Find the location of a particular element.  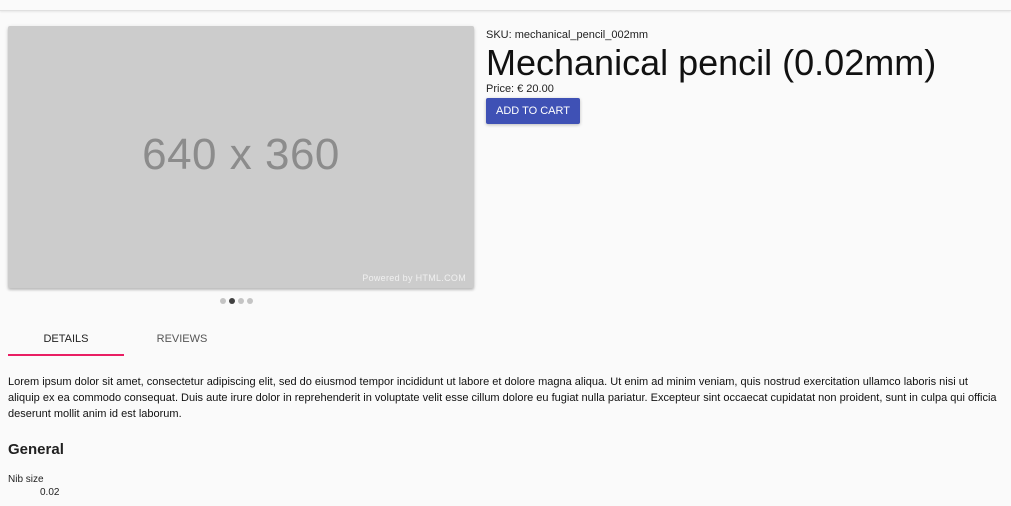

price-value: € 20.00 is located at coordinates (535, 89).